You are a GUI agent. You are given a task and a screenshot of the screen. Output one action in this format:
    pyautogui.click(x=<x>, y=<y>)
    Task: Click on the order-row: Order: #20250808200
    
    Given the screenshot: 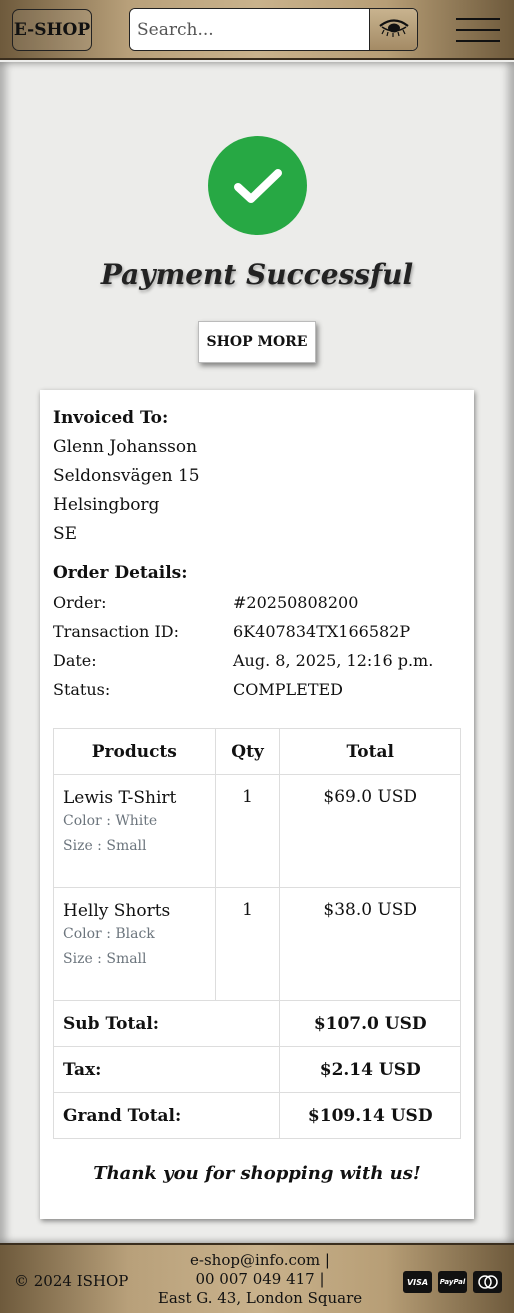 What is the action you would take?
    pyautogui.click(x=257, y=602)
    